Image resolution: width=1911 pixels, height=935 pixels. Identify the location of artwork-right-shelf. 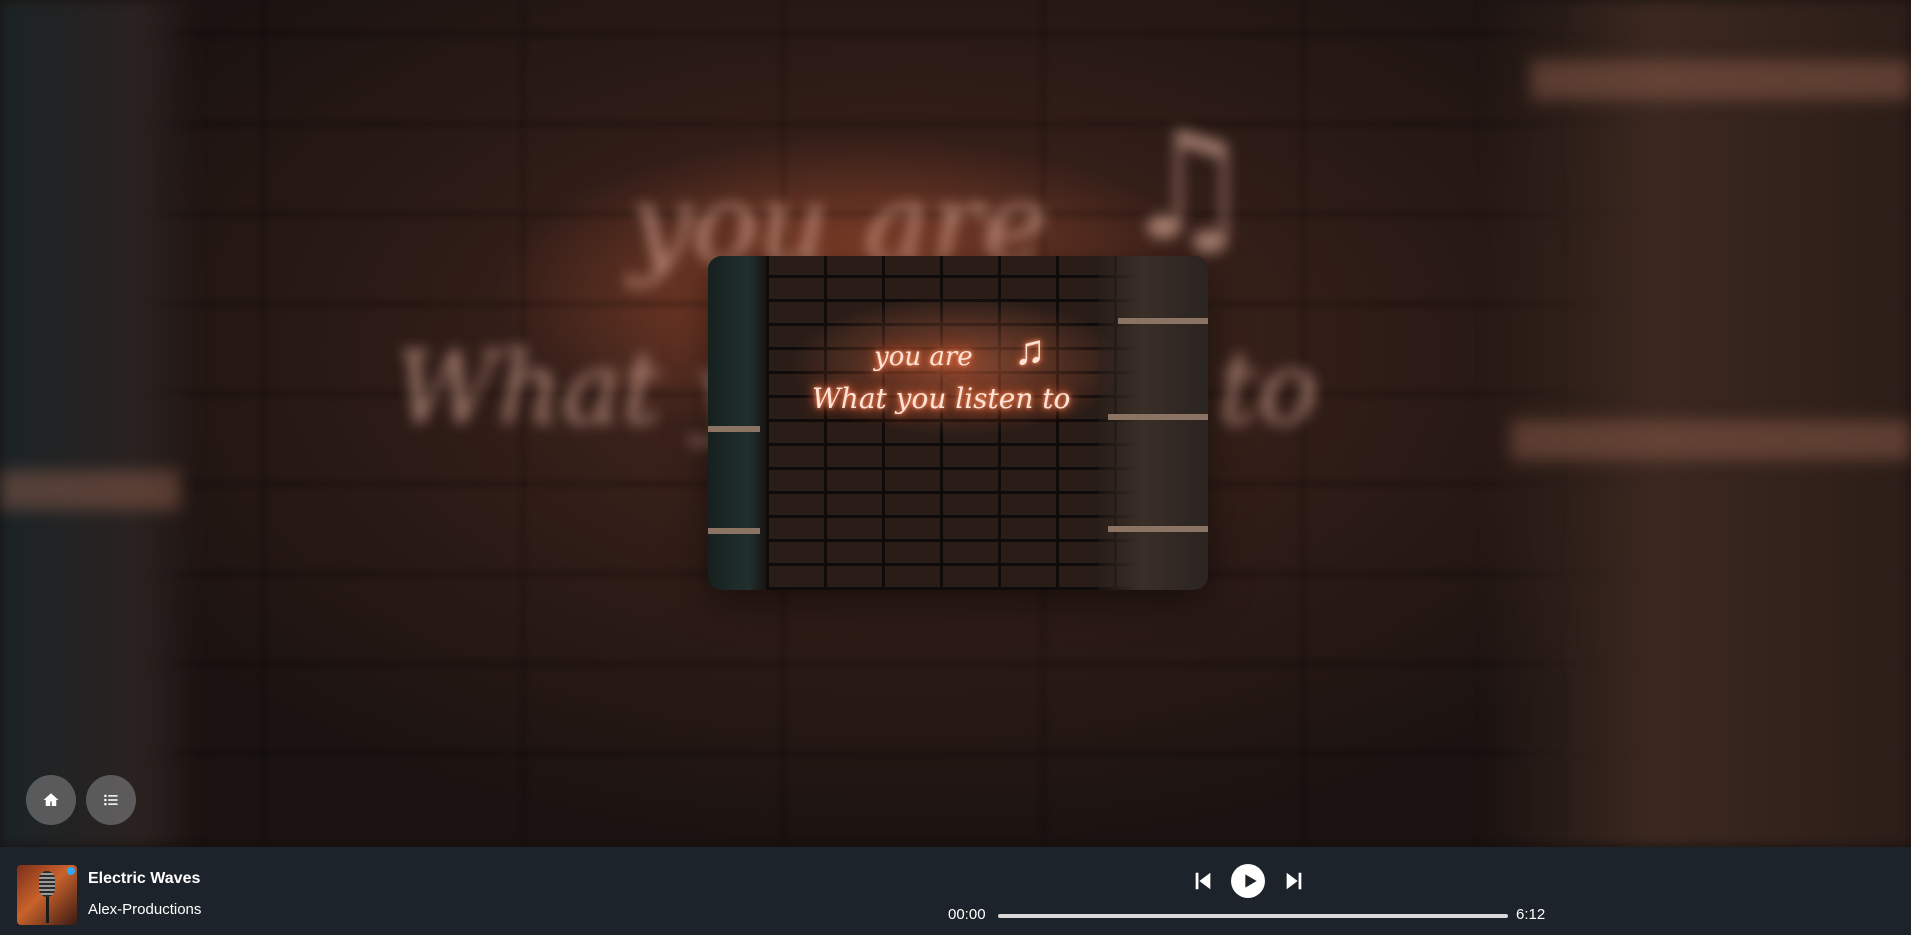
(1153, 423).